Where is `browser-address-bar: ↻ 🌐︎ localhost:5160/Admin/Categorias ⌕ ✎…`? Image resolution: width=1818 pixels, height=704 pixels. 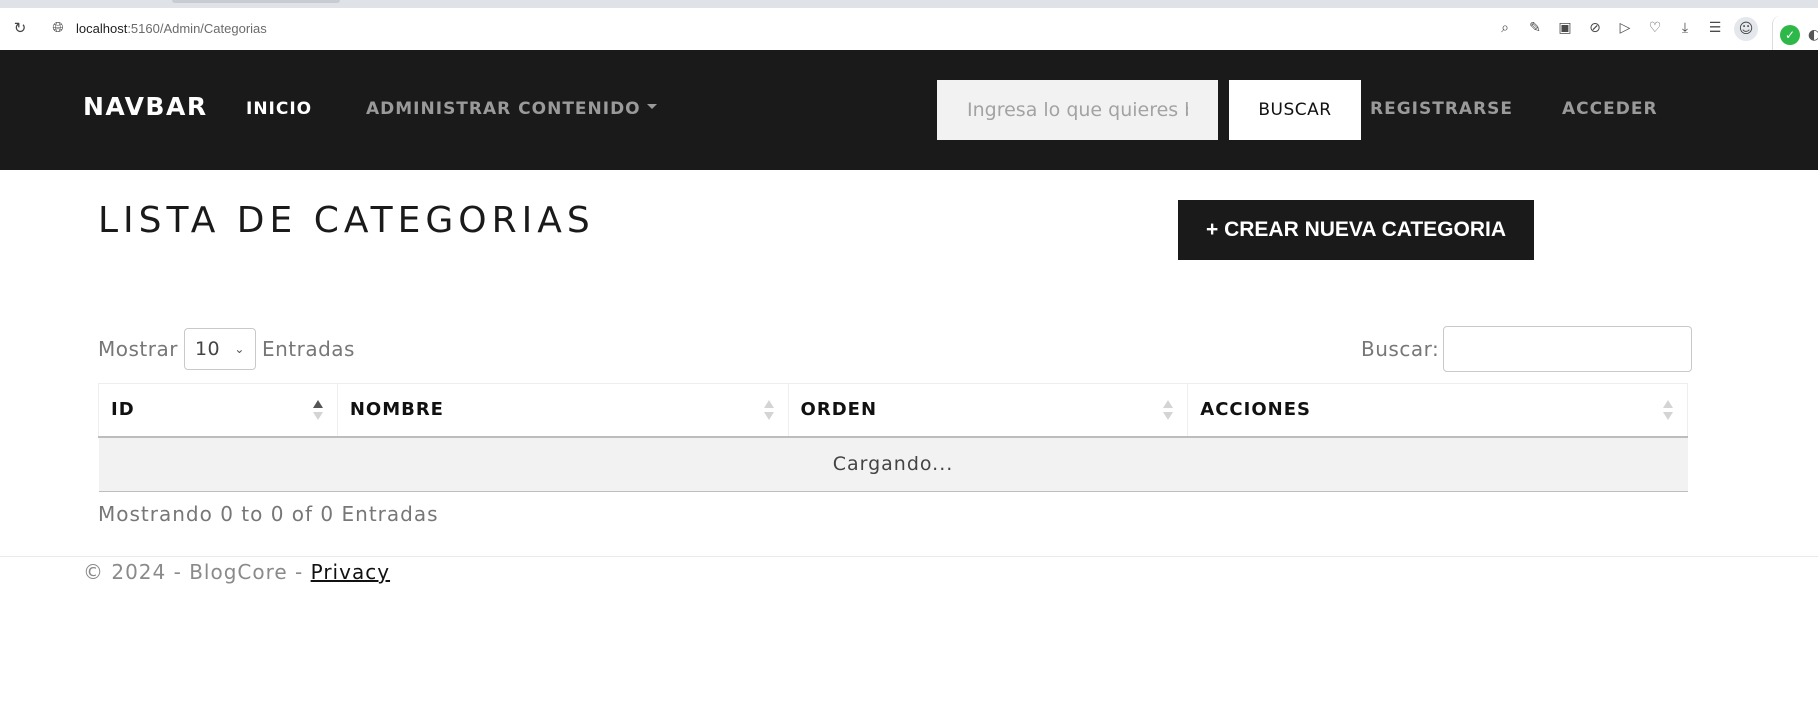 browser-address-bar: ↻ 🌐︎ localhost:5160/Admin/Categorias ⌕ ✎… is located at coordinates (909, 31).